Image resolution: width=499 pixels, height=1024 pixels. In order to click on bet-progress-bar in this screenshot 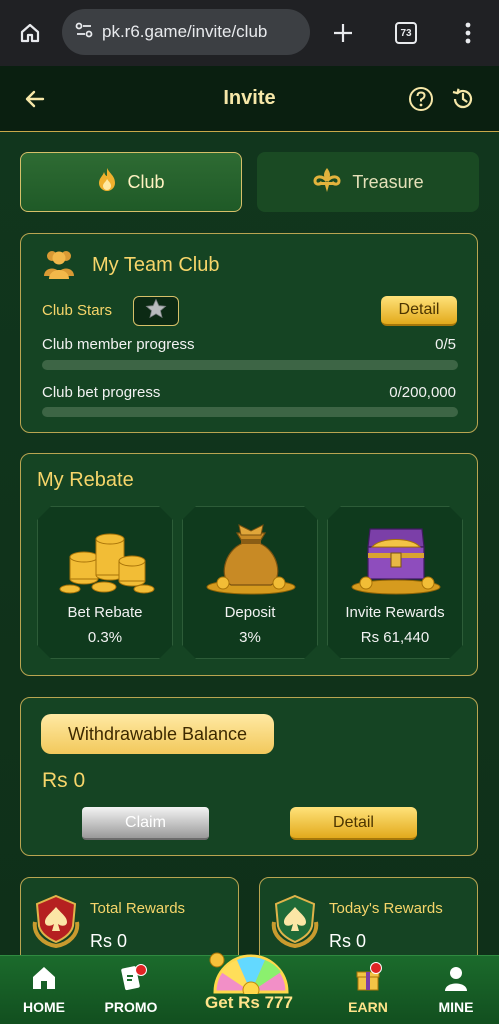, I will do `click(250, 412)`.